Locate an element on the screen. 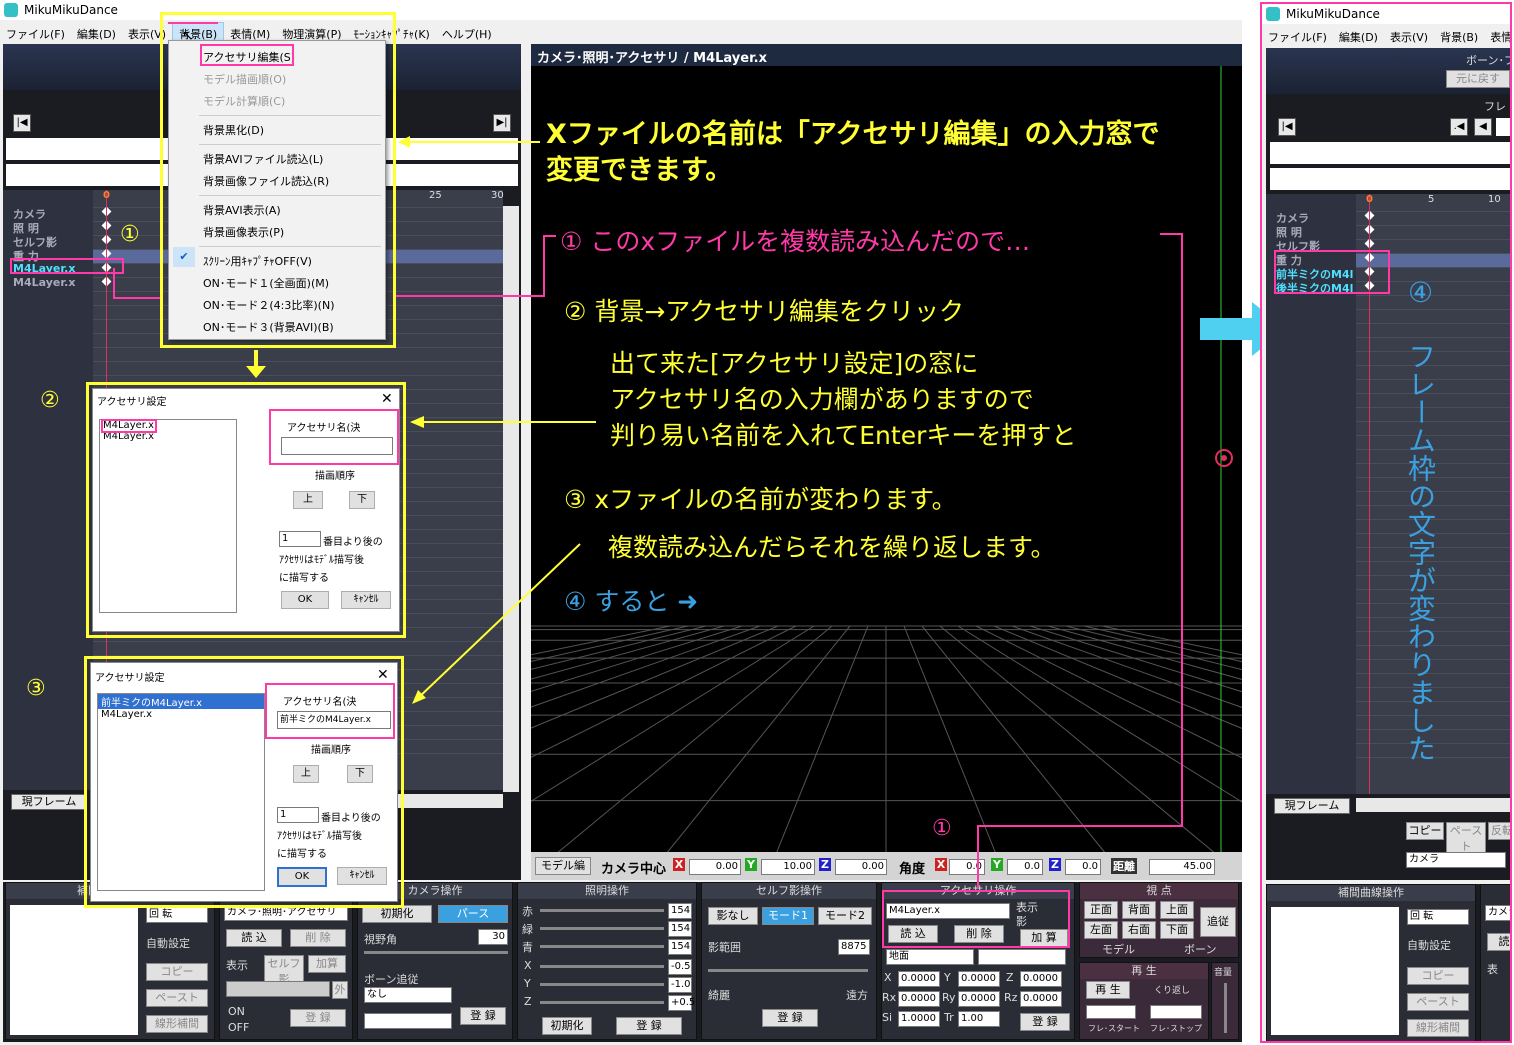 Image resolution: width=1514 pixels, height=1045 pixels. right-interp-copy-button: コピー is located at coordinates (1438, 976).